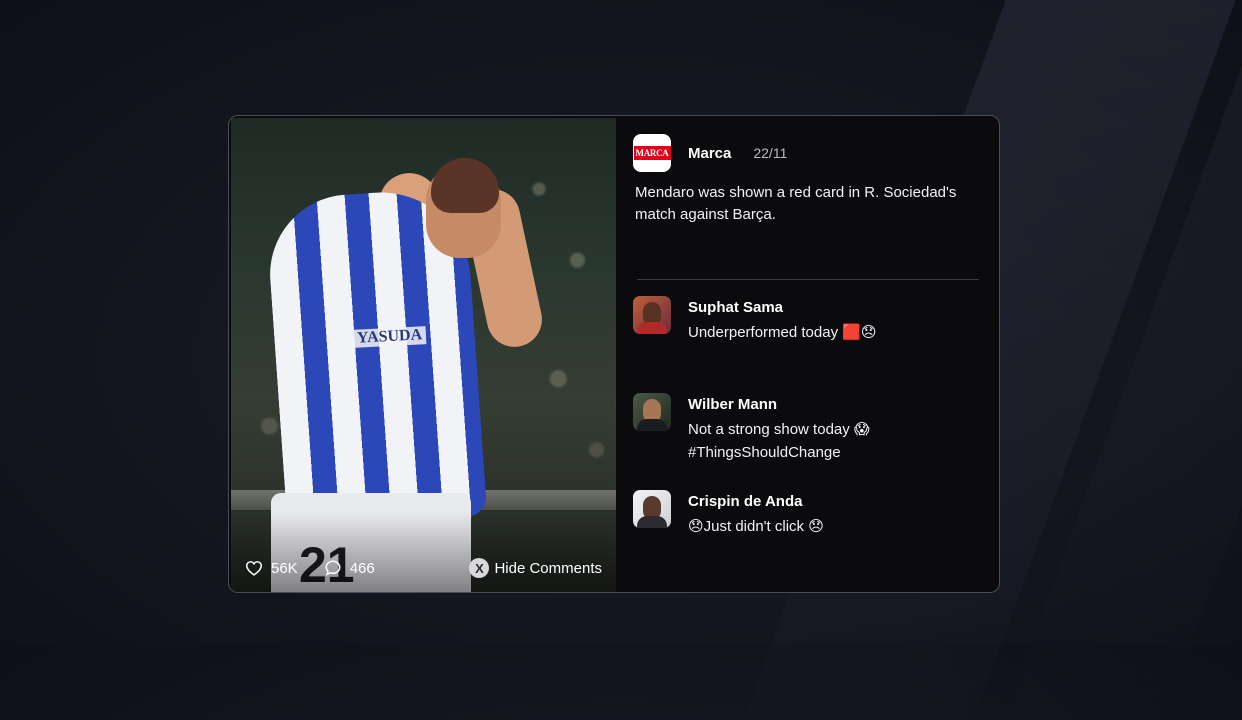 Image resolution: width=1242 pixels, height=720 pixels. What do you see at coordinates (808, 279) in the screenshot?
I see `divider` at bounding box center [808, 279].